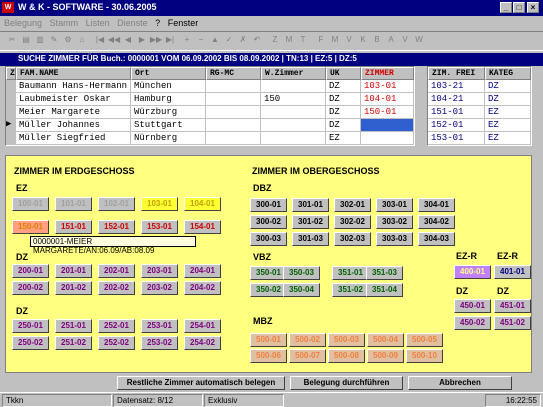  What do you see at coordinates (346, 383) in the screenshot?
I see `execute-booking-button: Belegung durchführen` at bounding box center [346, 383].